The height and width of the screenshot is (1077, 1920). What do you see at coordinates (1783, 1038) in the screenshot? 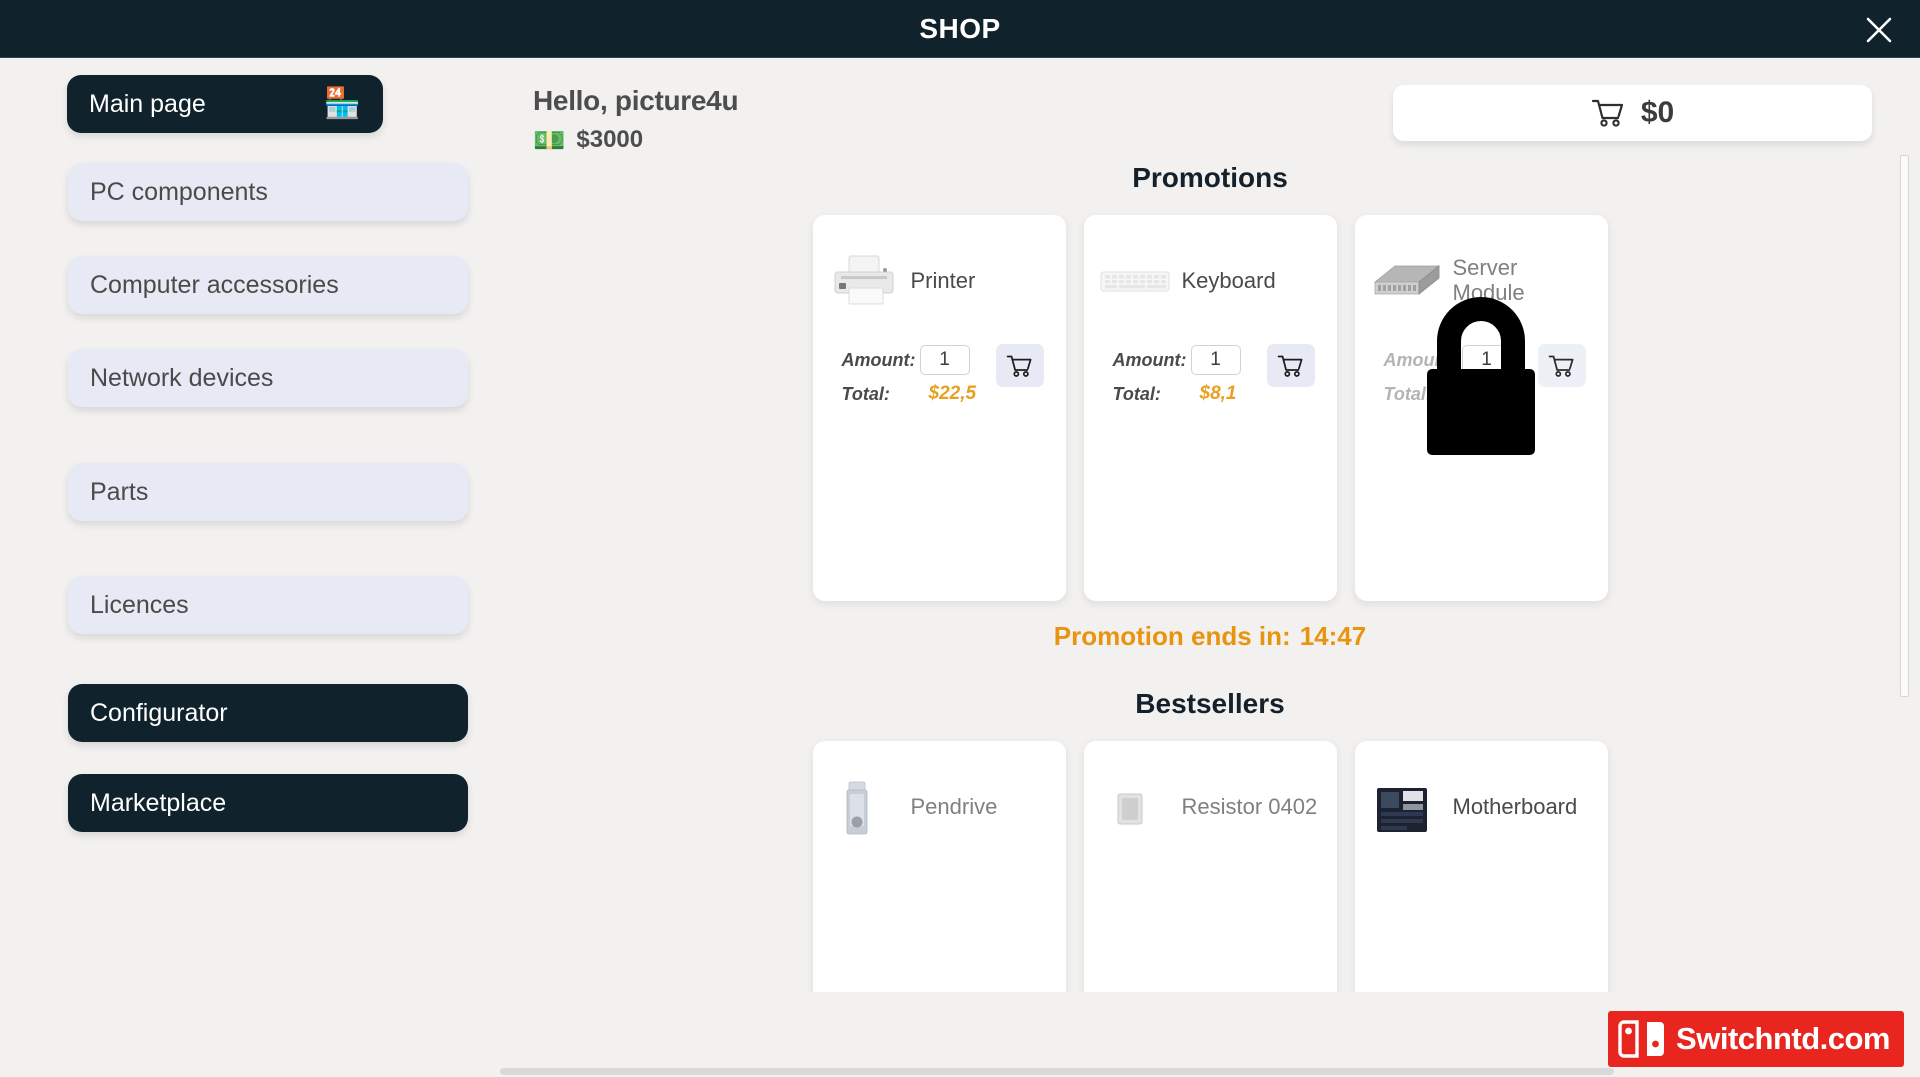
I see `watermark-text: Switchntd.com` at bounding box center [1783, 1038].